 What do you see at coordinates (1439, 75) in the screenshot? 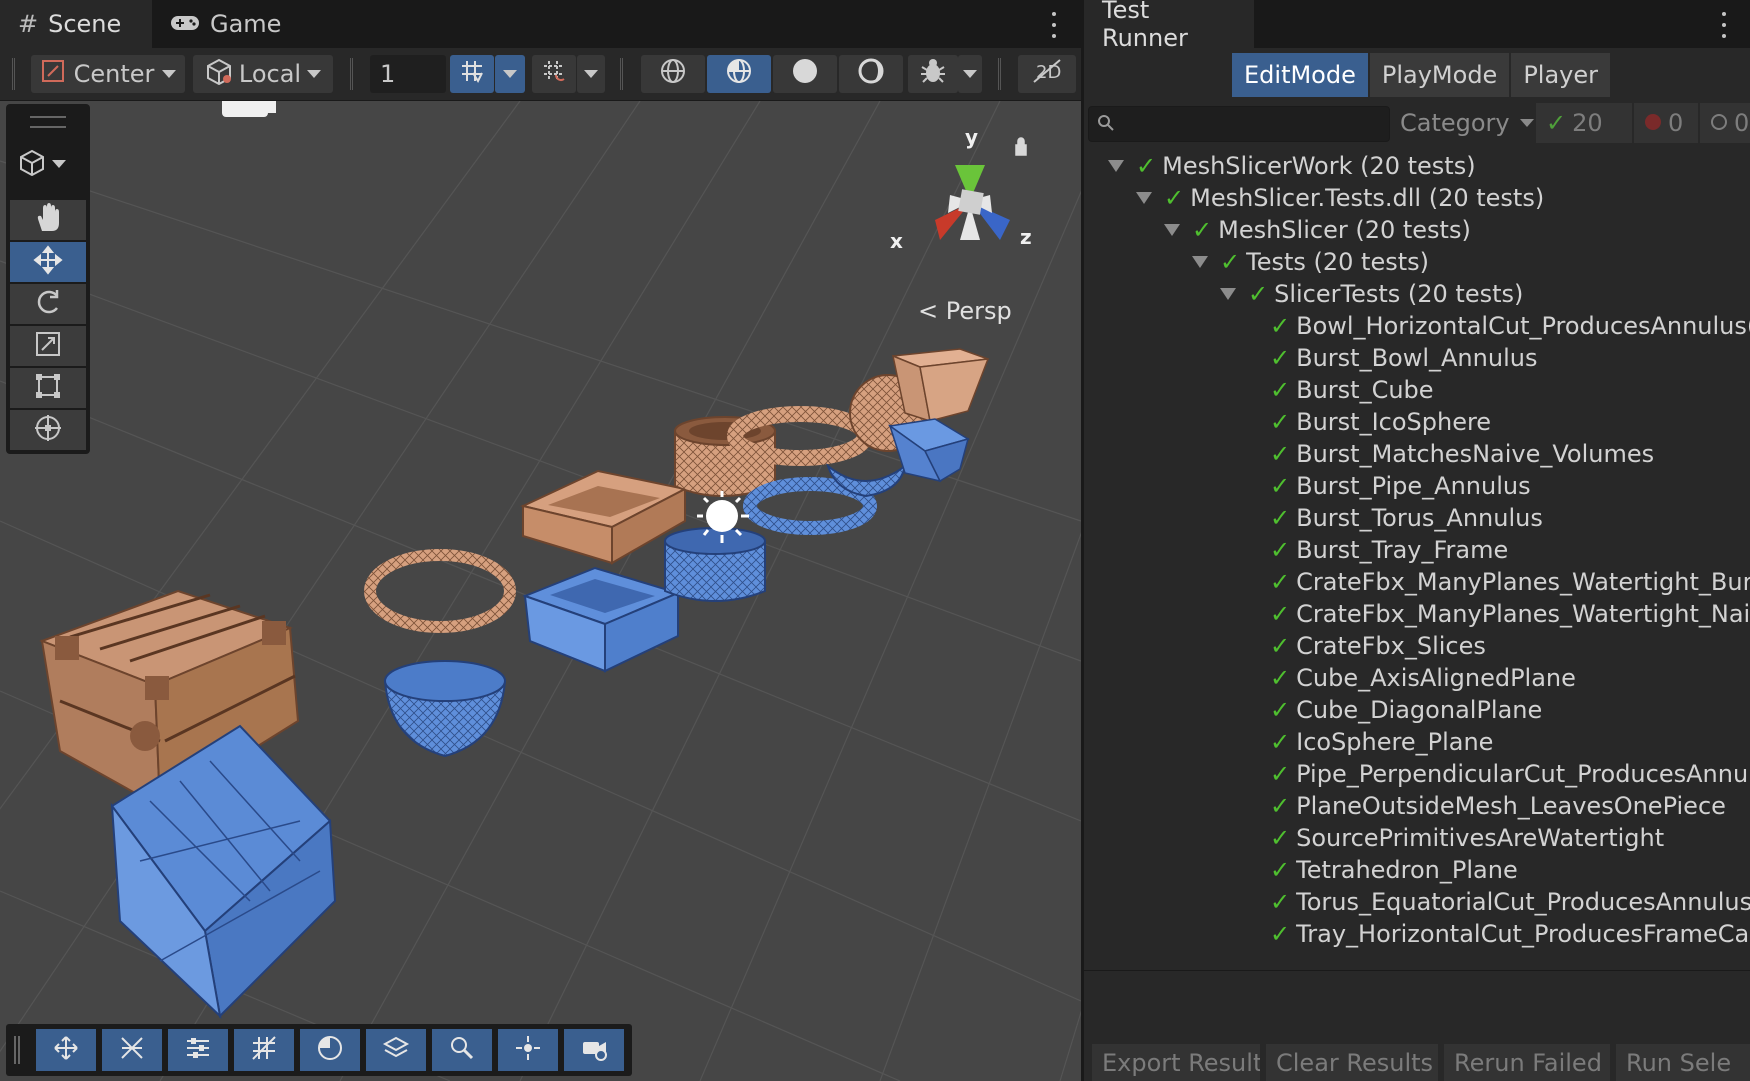
I see `mode-playmode-button: PlayMode` at bounding box center [1439, 75].